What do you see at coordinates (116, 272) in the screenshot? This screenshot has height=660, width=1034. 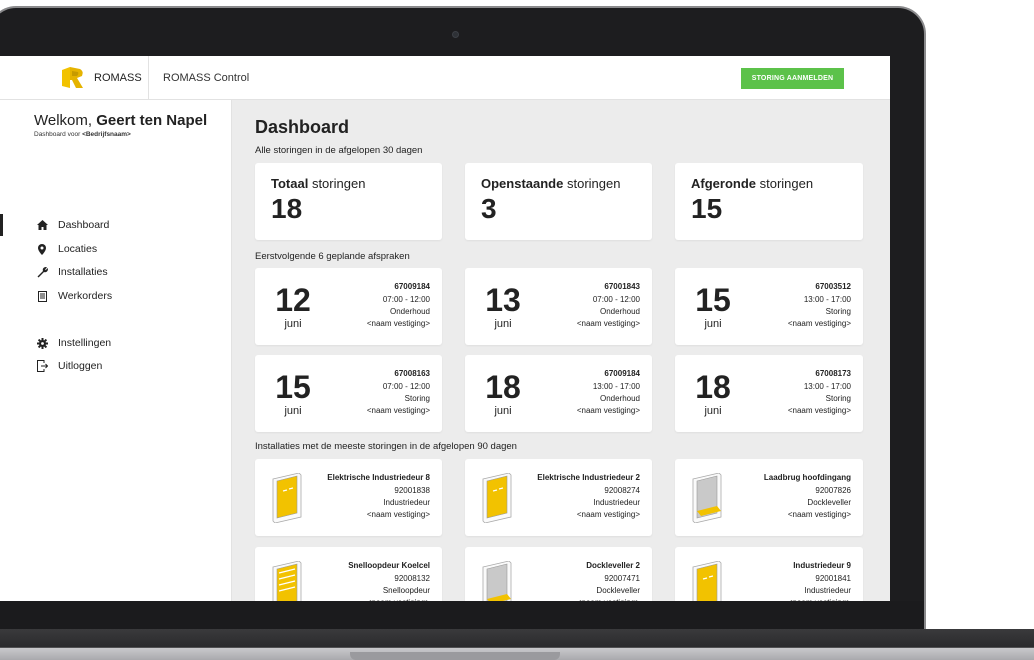 I see `sidebar-item-installaties: Installaties` at bounding box center [116, 272].